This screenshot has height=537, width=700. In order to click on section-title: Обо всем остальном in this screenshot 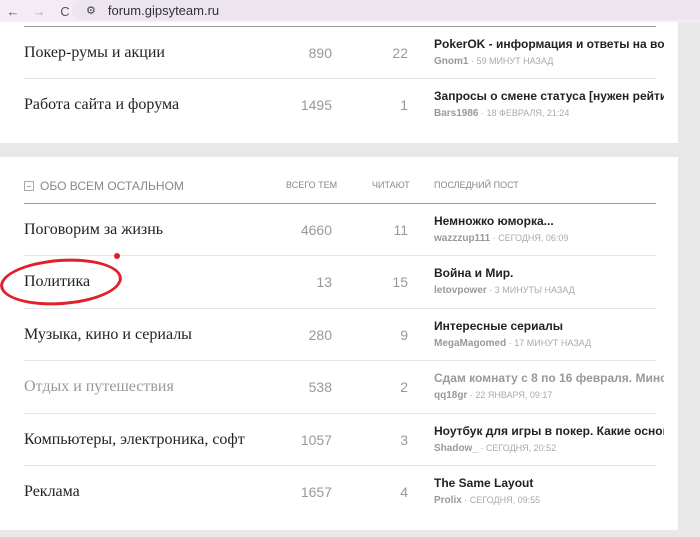, I will do `click(112, 186)`.